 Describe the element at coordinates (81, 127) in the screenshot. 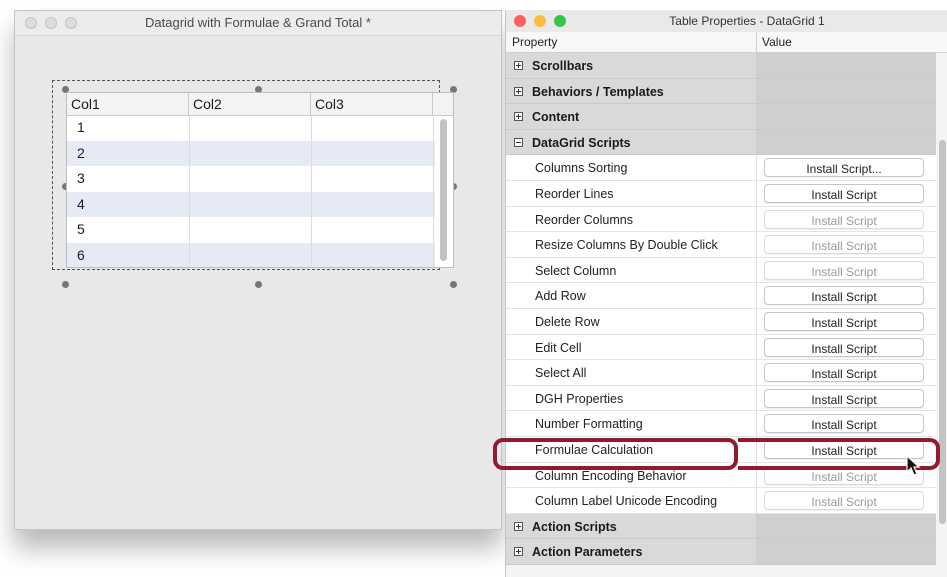

I see `cell: 1` at that location.